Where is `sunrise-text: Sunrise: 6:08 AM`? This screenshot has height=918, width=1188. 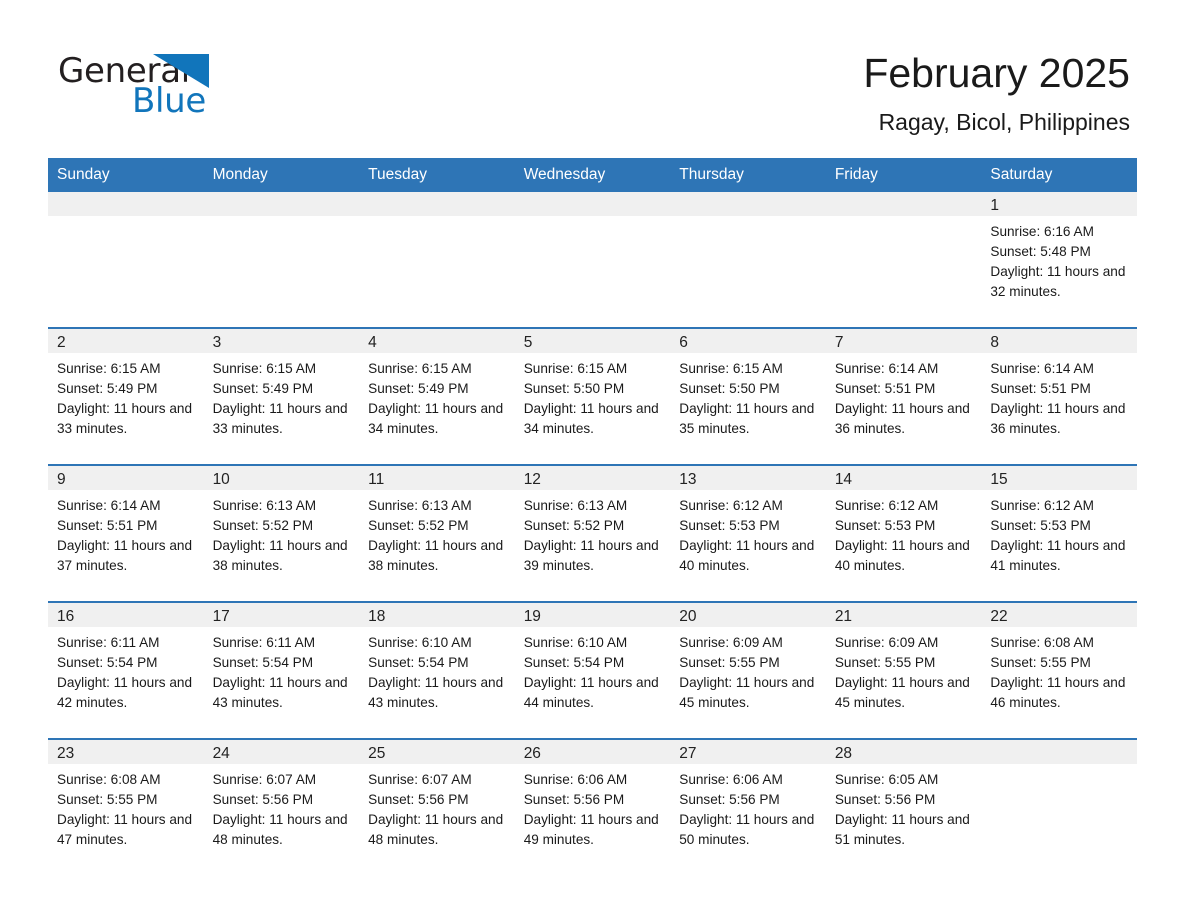 sunrise-text: Sunrise: 6:08 AM is located at coordinates (109, 779).